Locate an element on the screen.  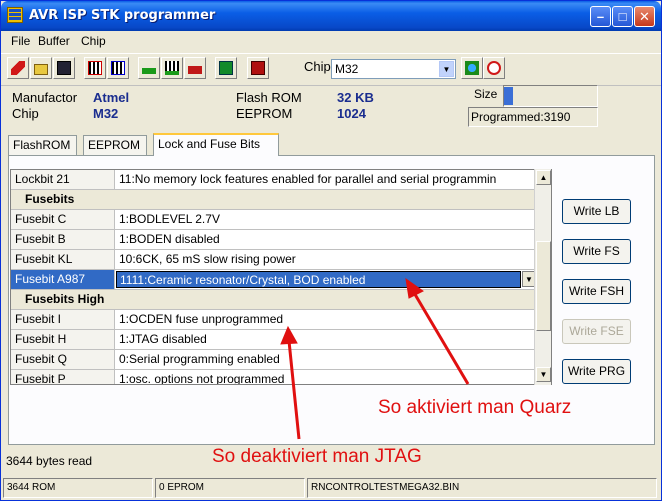
manufacturer-value: Atmel is located at coordinates (111, 97).